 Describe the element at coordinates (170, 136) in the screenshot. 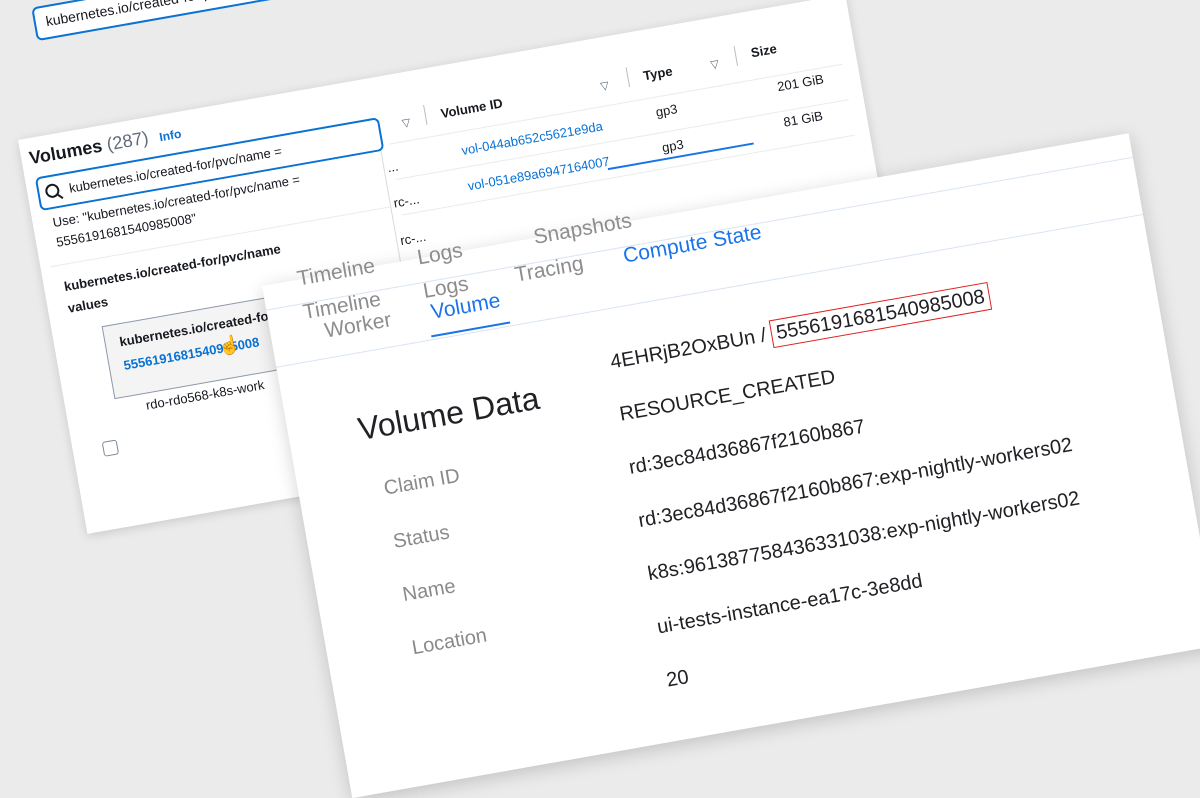

I see `info-link: Info` at that location.